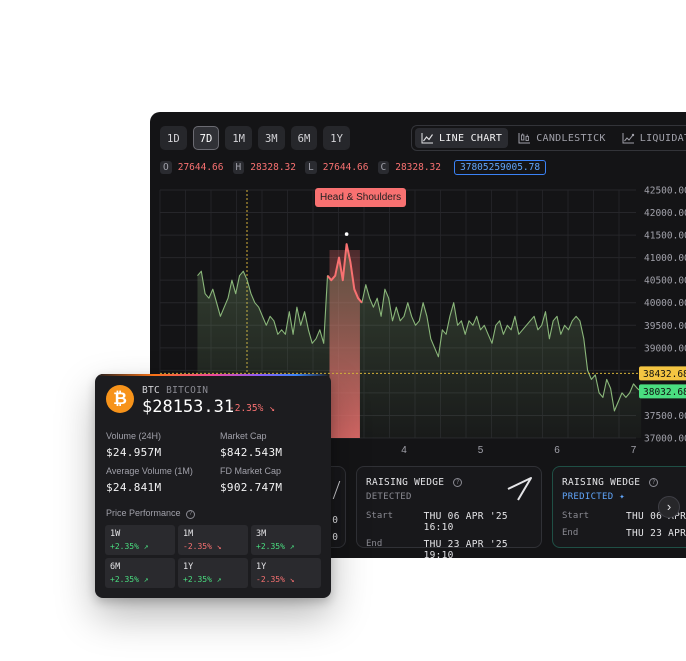 Image resolution: width=686 pixels, height=661 pixels. What do you see at coordinates (500, 167) in the screenshot?
I see `volume-readout: 37805259005.78` at bounding box center [500, 167].